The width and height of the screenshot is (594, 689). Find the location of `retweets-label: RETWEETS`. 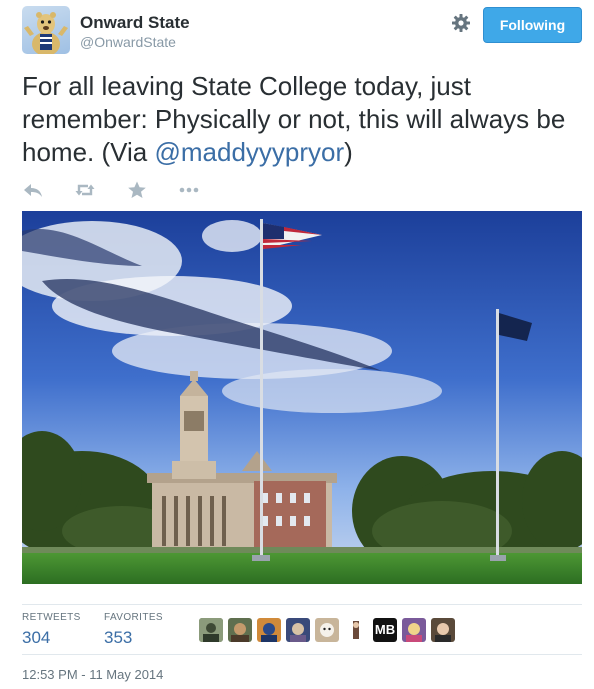

retweets-label: RETWEETS is located at coordinates (51, 617).